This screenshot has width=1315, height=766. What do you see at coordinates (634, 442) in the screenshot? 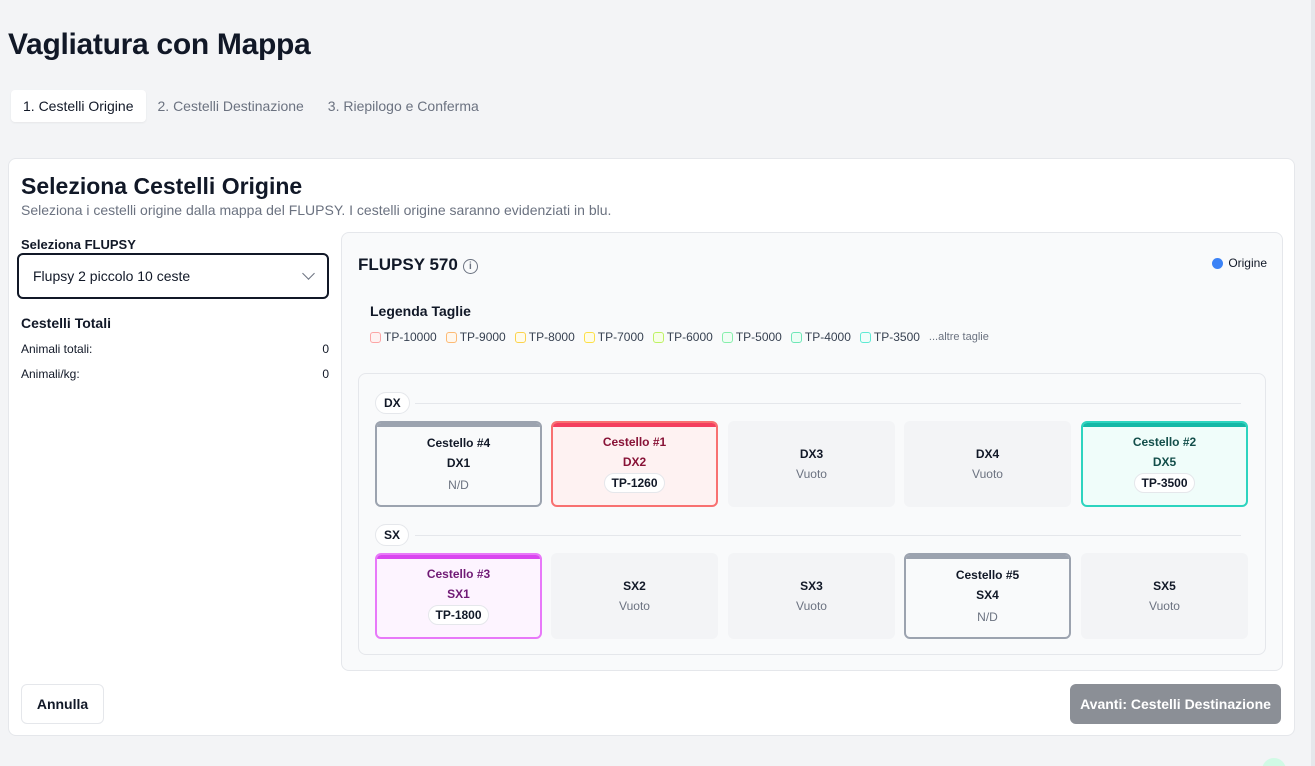
I see `basket-name: Cestello #1` at bounding box center [634, 442].